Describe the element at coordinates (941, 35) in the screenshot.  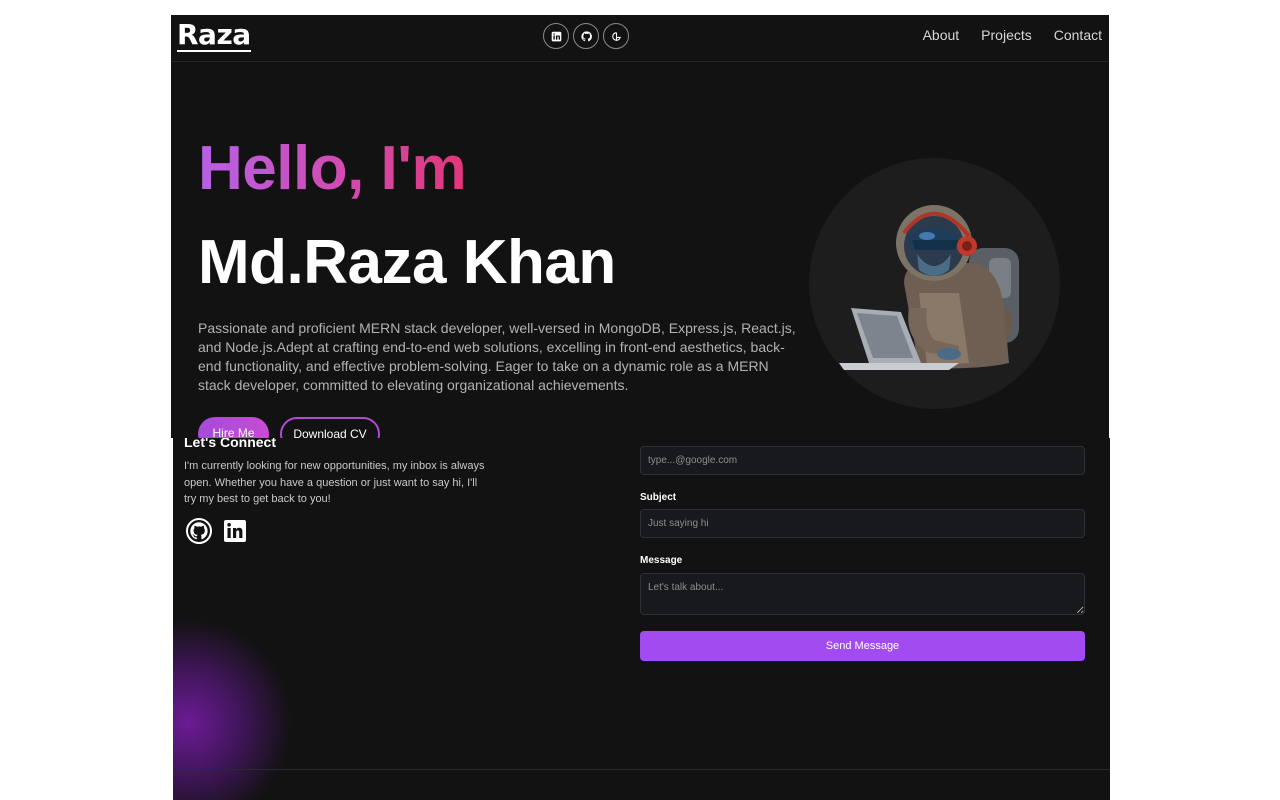
I see `nav-about: About` at that location.